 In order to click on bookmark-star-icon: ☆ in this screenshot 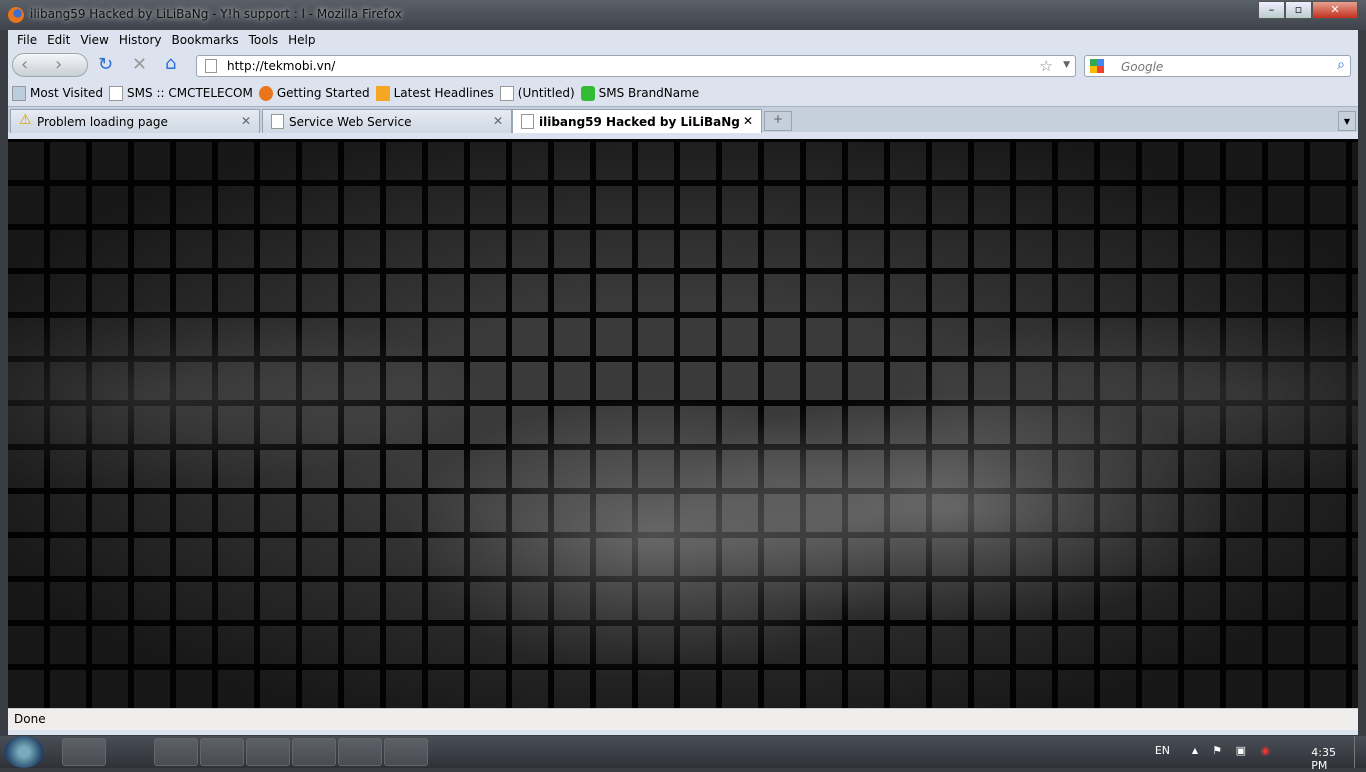, I will do `click(1046, 66)`.